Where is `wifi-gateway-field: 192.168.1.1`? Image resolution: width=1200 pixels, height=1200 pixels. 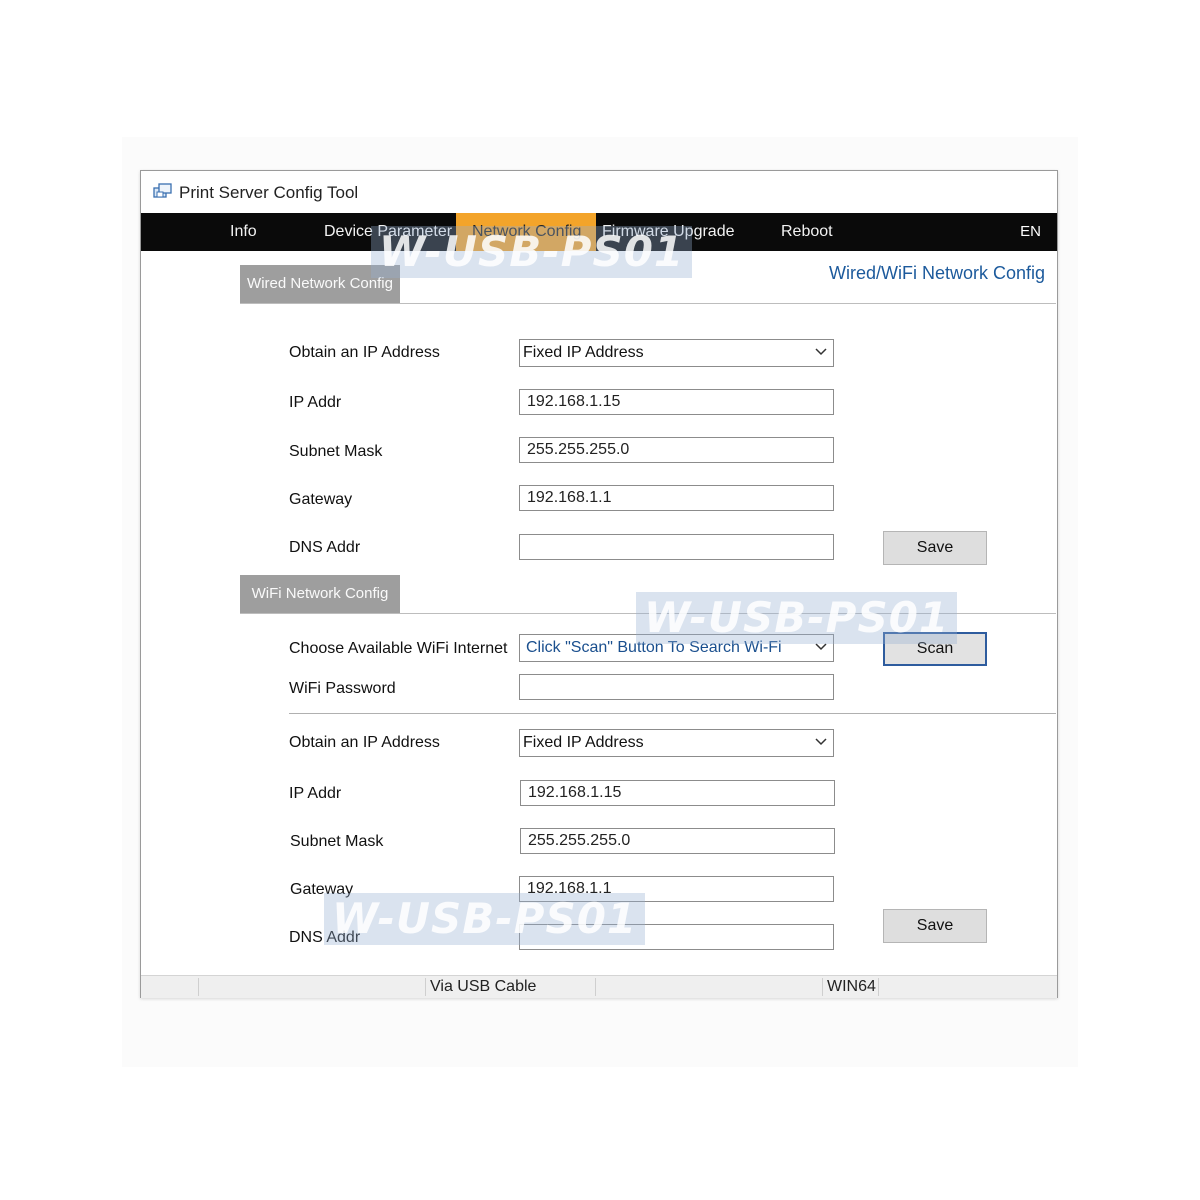 wifi-gateway-field: 192.168.1.1 is located at coordinates (676, 889).